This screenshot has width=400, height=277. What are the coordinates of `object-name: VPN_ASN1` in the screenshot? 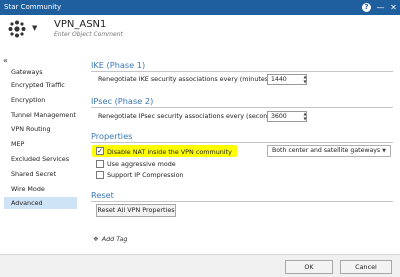 It's located at (80, 24).